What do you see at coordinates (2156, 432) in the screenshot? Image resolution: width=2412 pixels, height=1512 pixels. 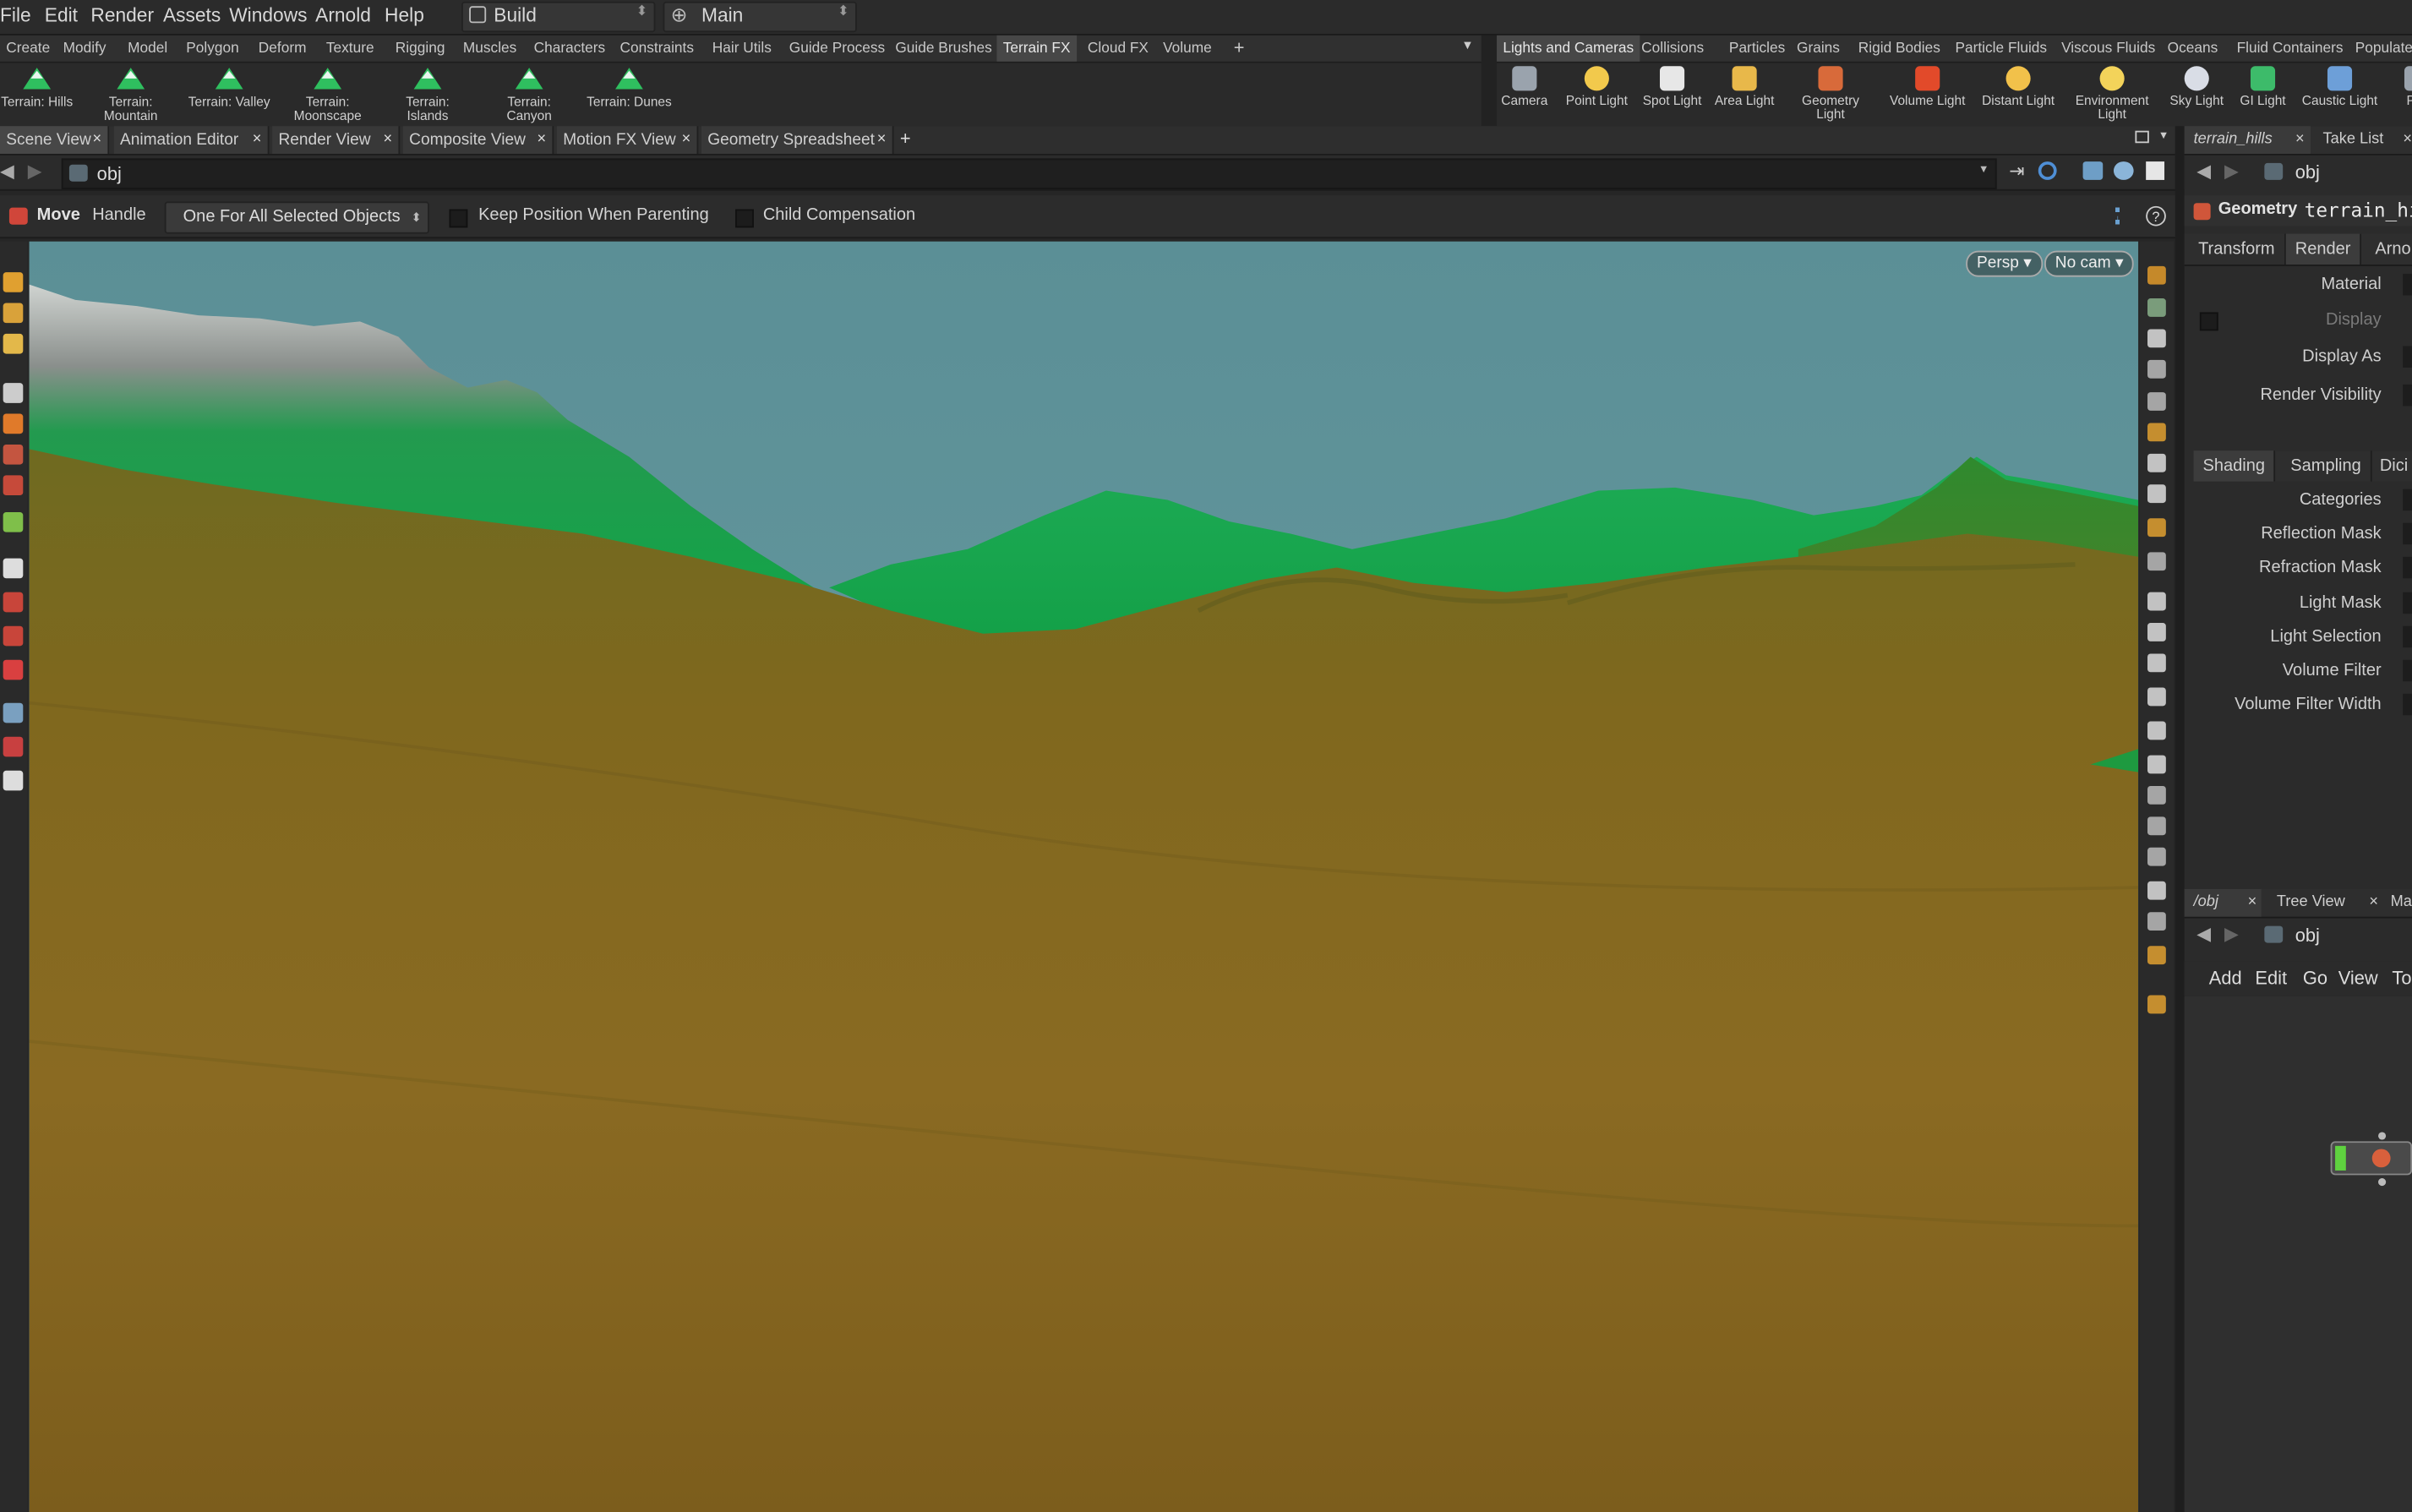 I see `light-icon` at bounding box center [2156, 432].